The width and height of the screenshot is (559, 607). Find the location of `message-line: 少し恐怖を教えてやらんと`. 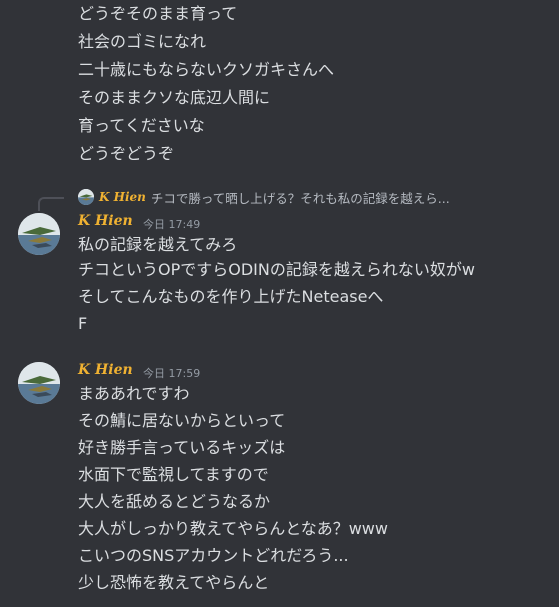

message-line: 少し恐怖を教えてやらんと is located at coordinates (174, 582).